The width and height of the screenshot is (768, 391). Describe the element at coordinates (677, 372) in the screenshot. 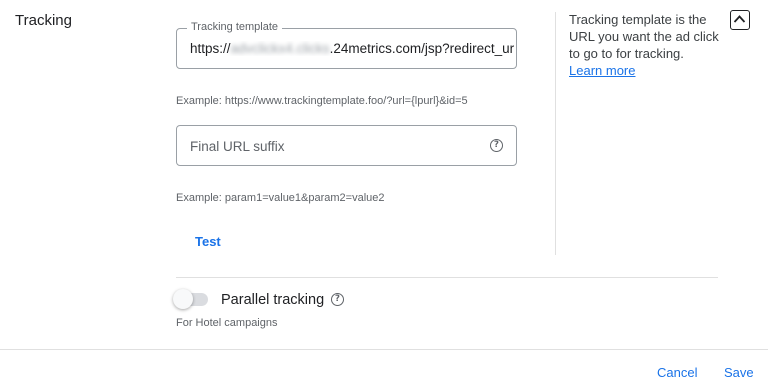

I see `cancel-button: Cancel` at that location.